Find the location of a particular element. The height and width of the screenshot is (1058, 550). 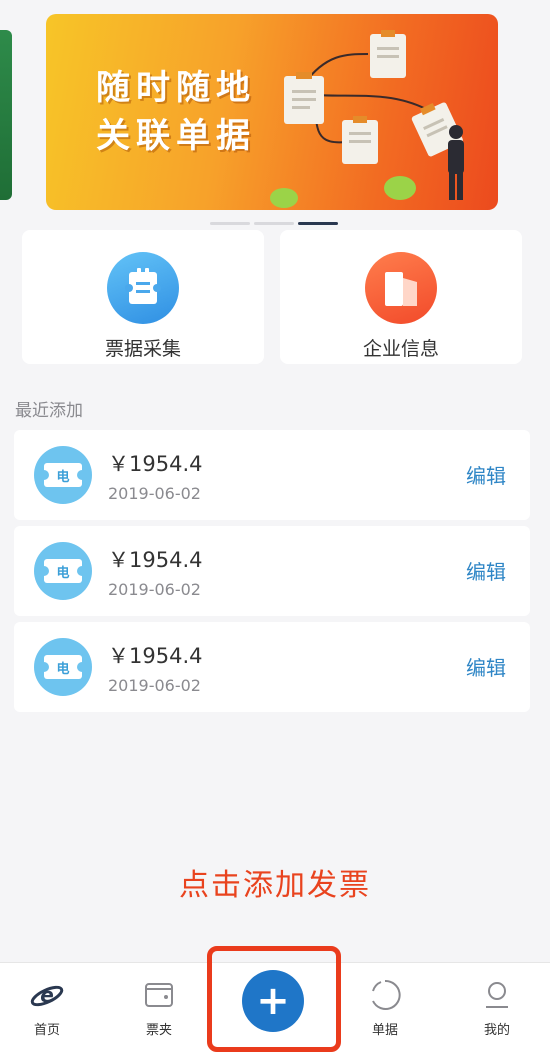

tab-label: 首页 is located at coordinates (46, 1030).